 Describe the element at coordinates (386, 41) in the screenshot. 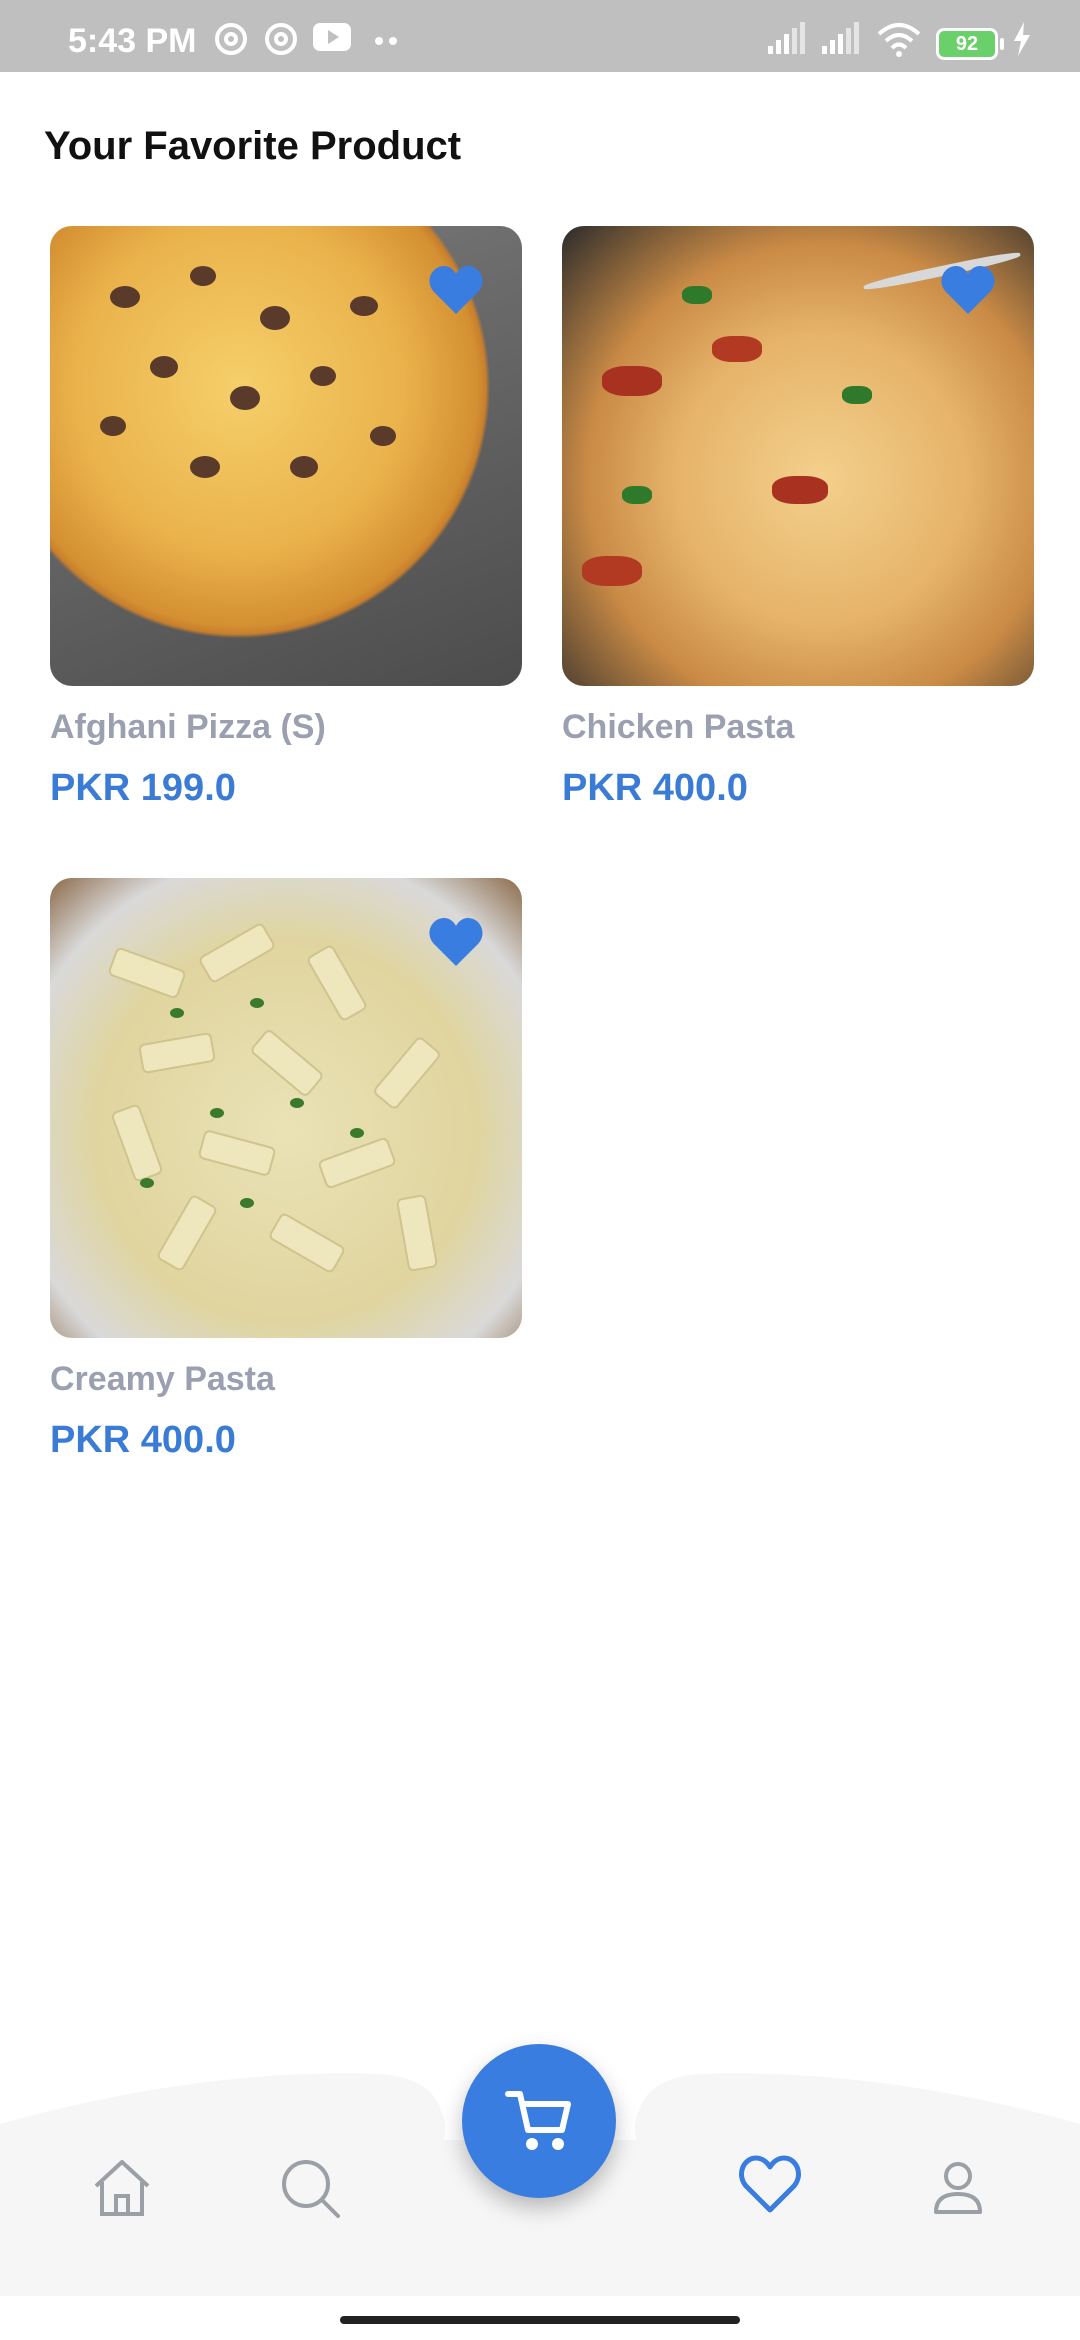

I see `more-dots-icon` at that location.